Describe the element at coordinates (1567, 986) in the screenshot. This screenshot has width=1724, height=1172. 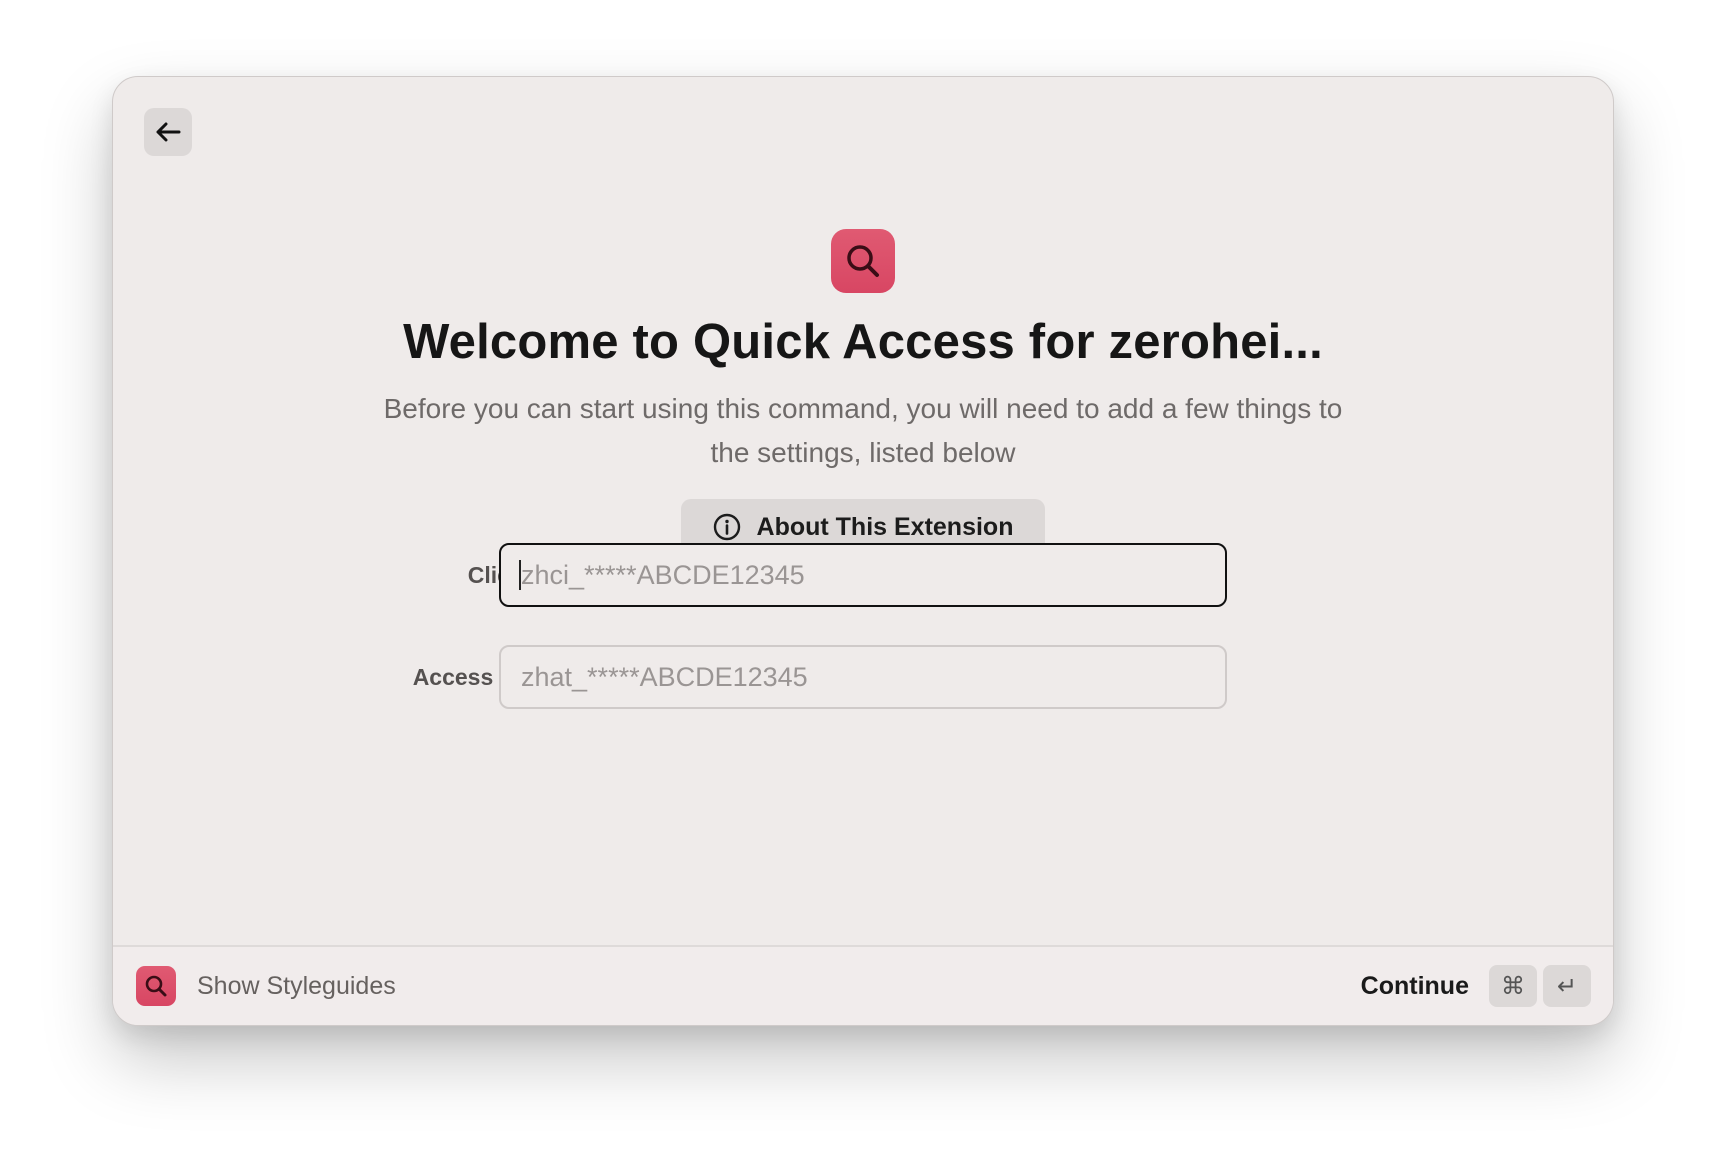
I see `return-key-icon: ↵` at that location.